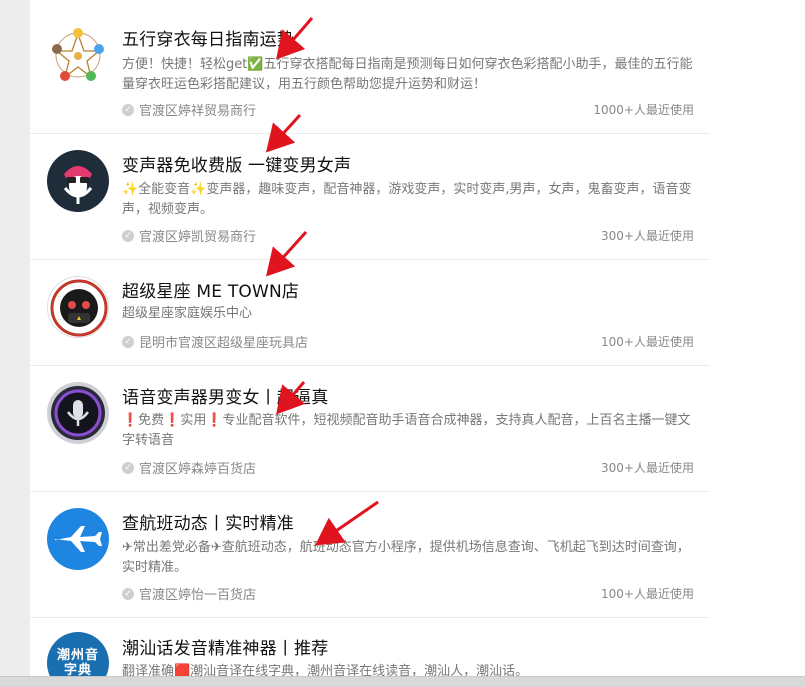 The image size is (805, 687). I want to click on airplane-icon, so click(78, 539).